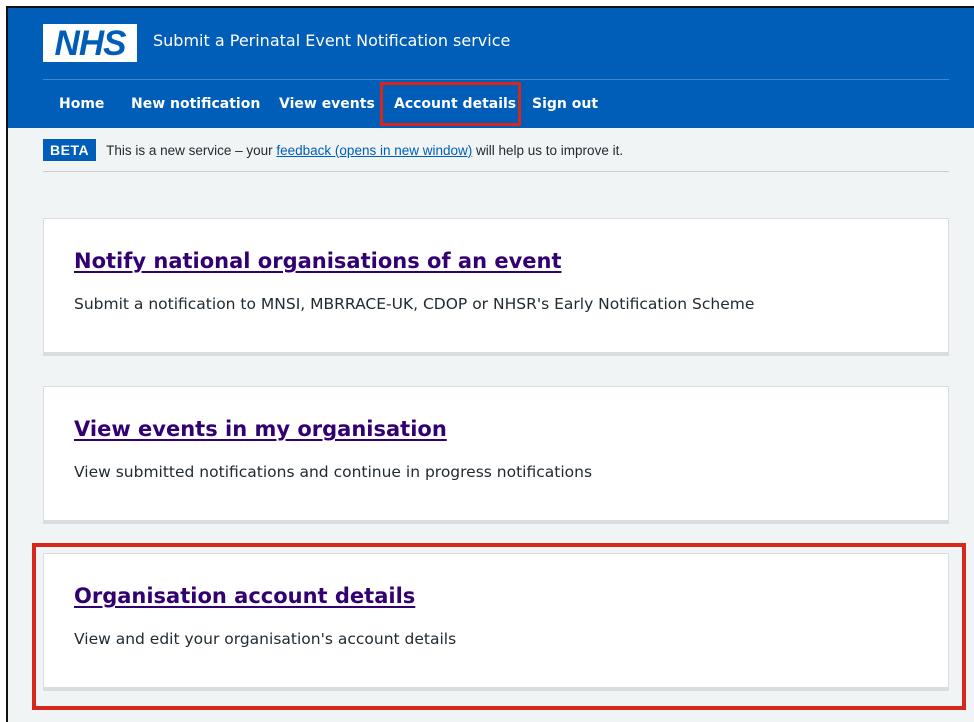 Image resolution: width=974 pixels, height=722 pixels. Describe the element at coordinates (327, 104) in the screenshot. I see `nav-item-view-events: View events` at that location.